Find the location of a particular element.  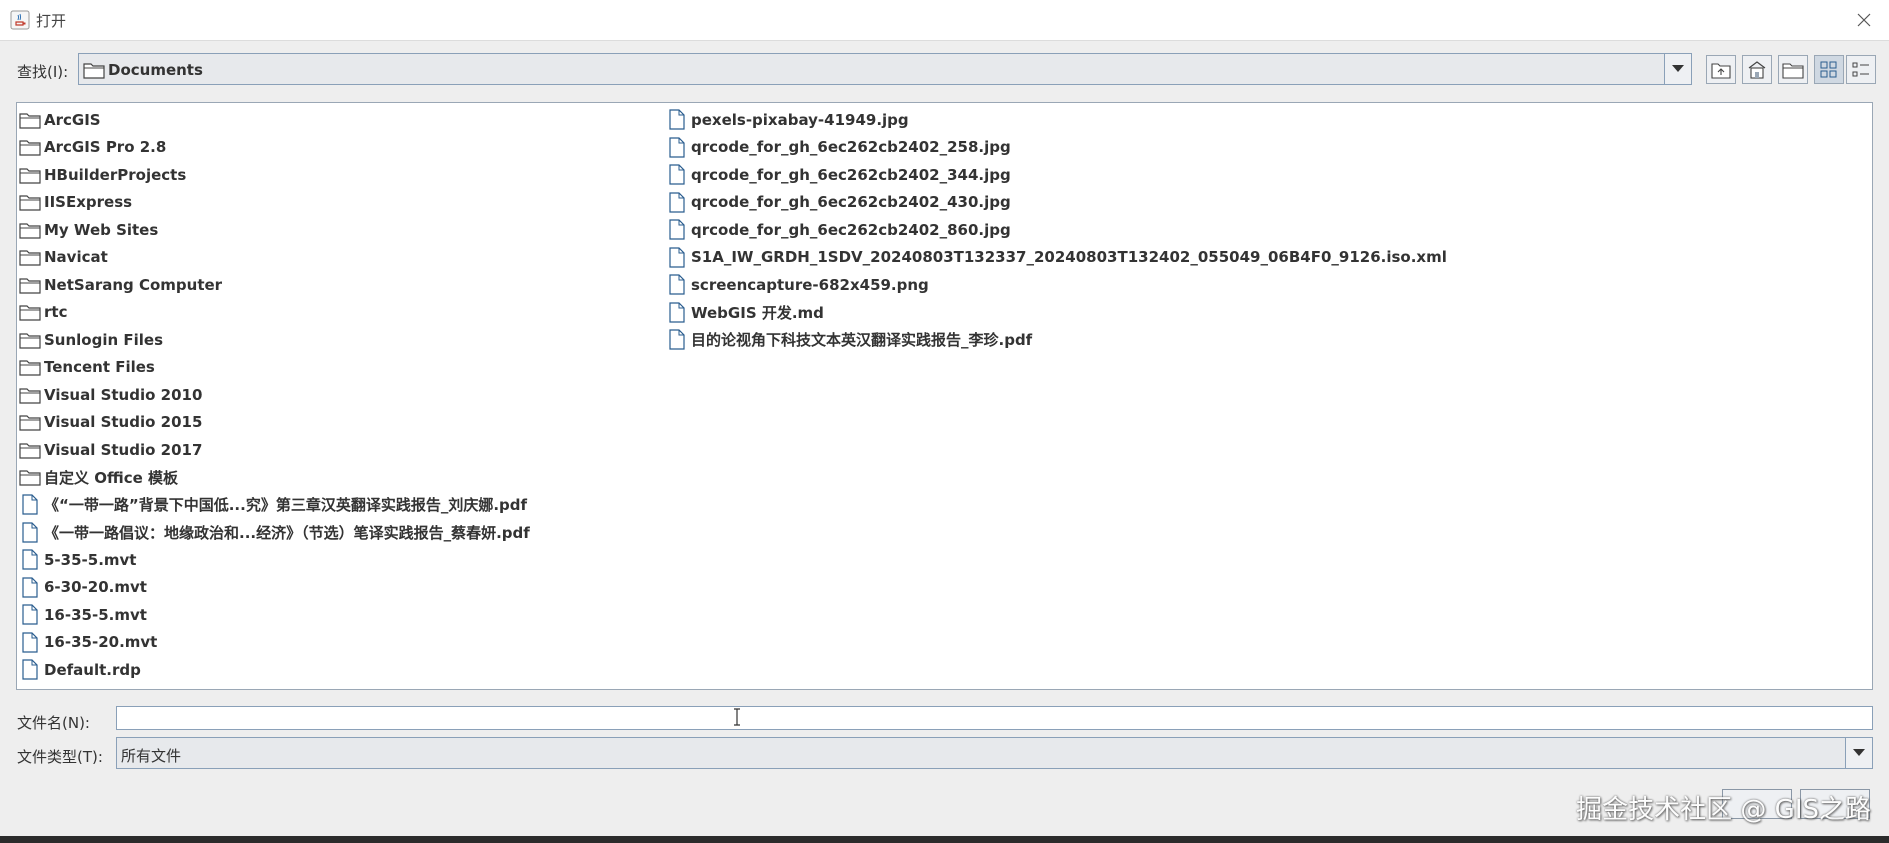

filetype-combo: 所有文件 is located at coordinates (994, 753).